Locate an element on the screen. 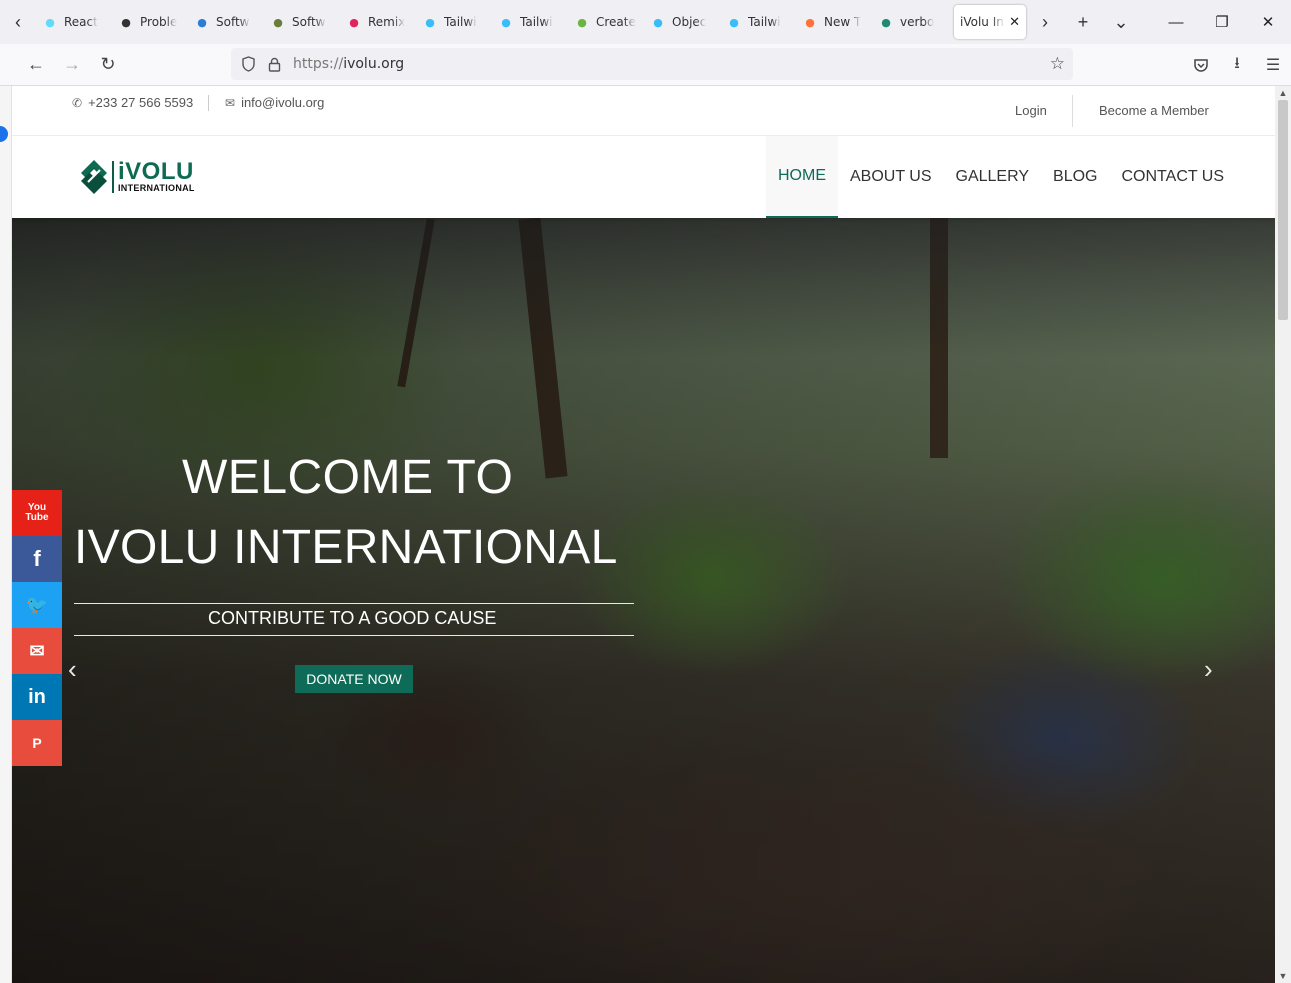 This screenshot has width=1291, height=983. hamburger-menu-icon: ☰ is located at coordinates (1273, 65).